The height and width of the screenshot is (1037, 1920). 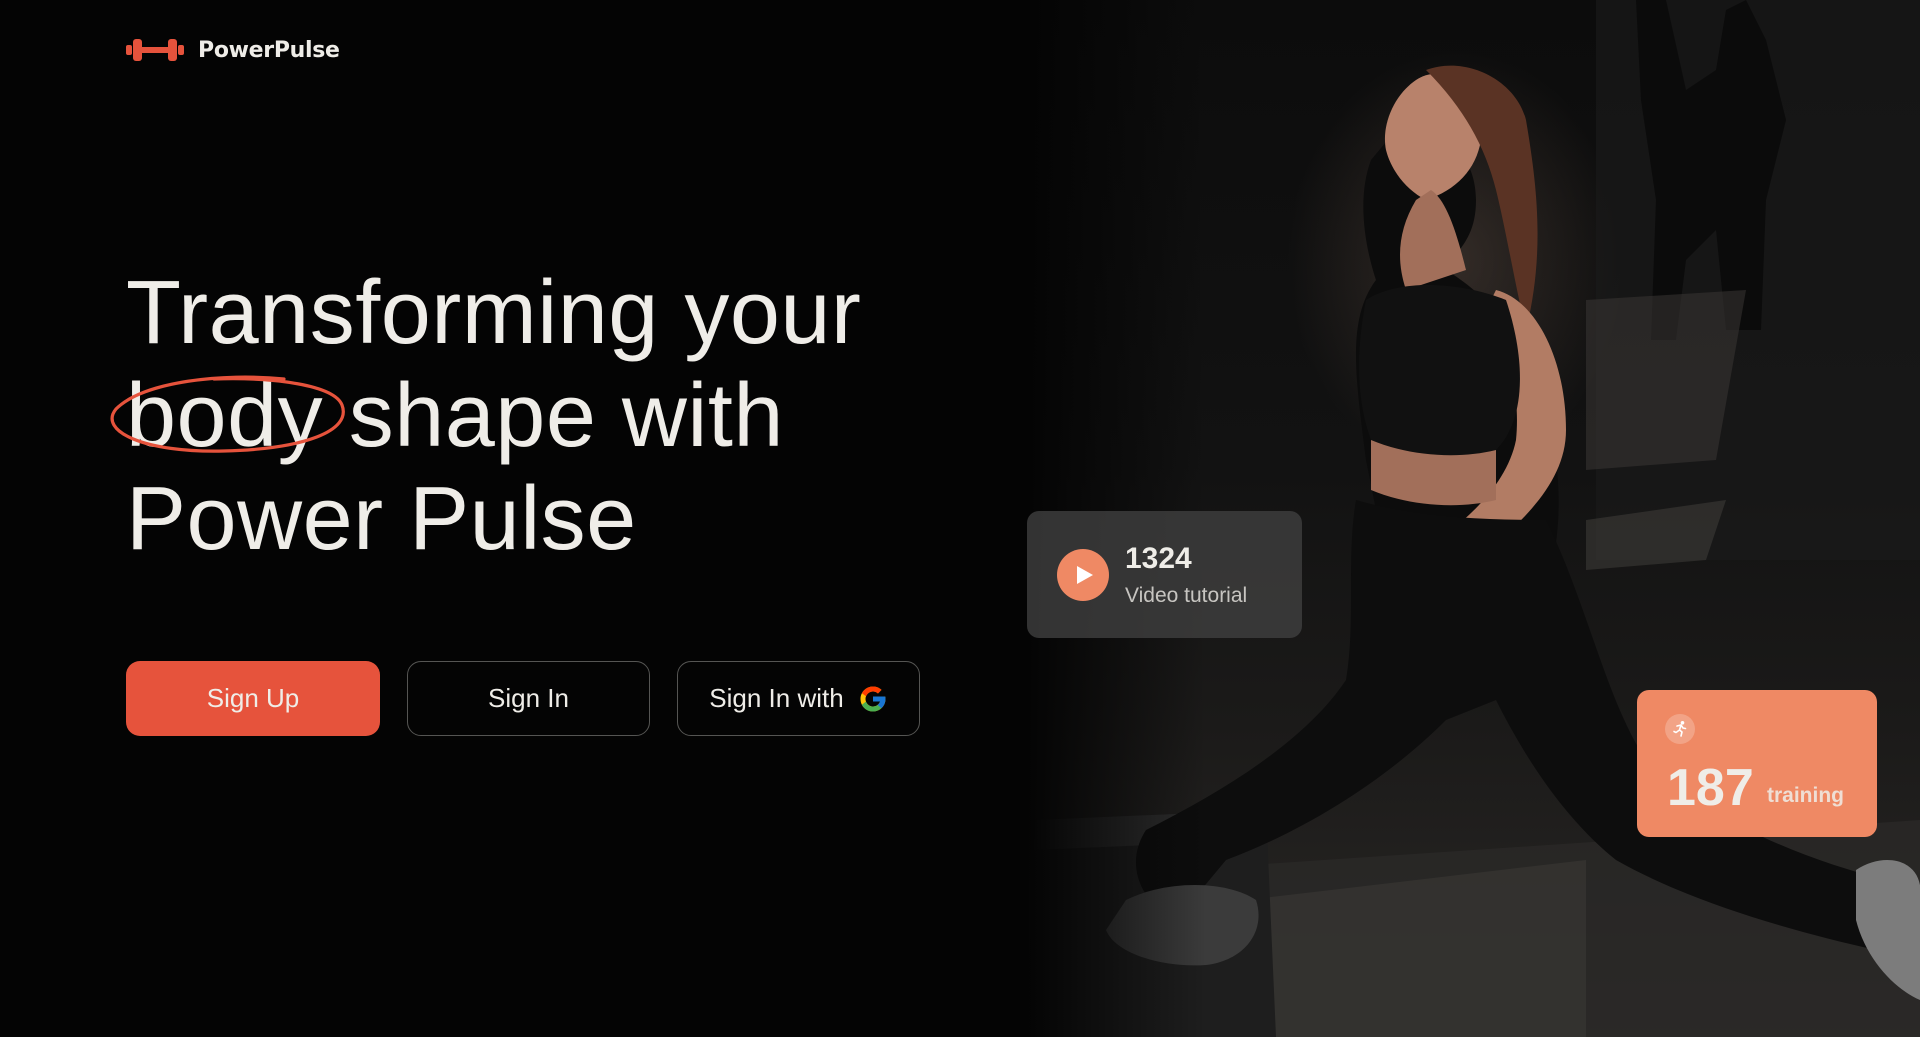 I want to click on video-tutorial-count: 1324, so click(x=1158, y=558).